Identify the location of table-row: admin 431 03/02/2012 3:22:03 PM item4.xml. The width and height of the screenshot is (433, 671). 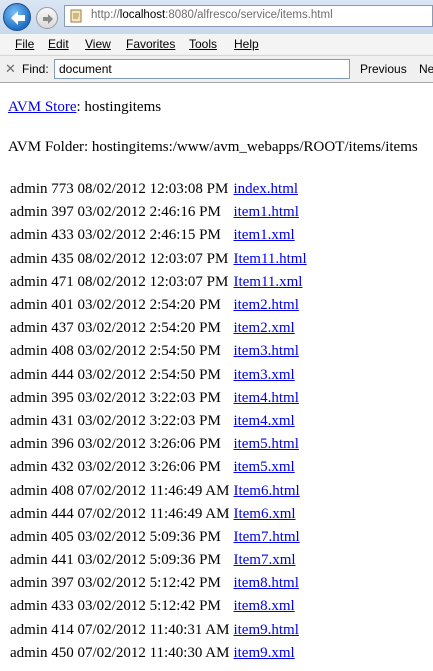
(158, 421).